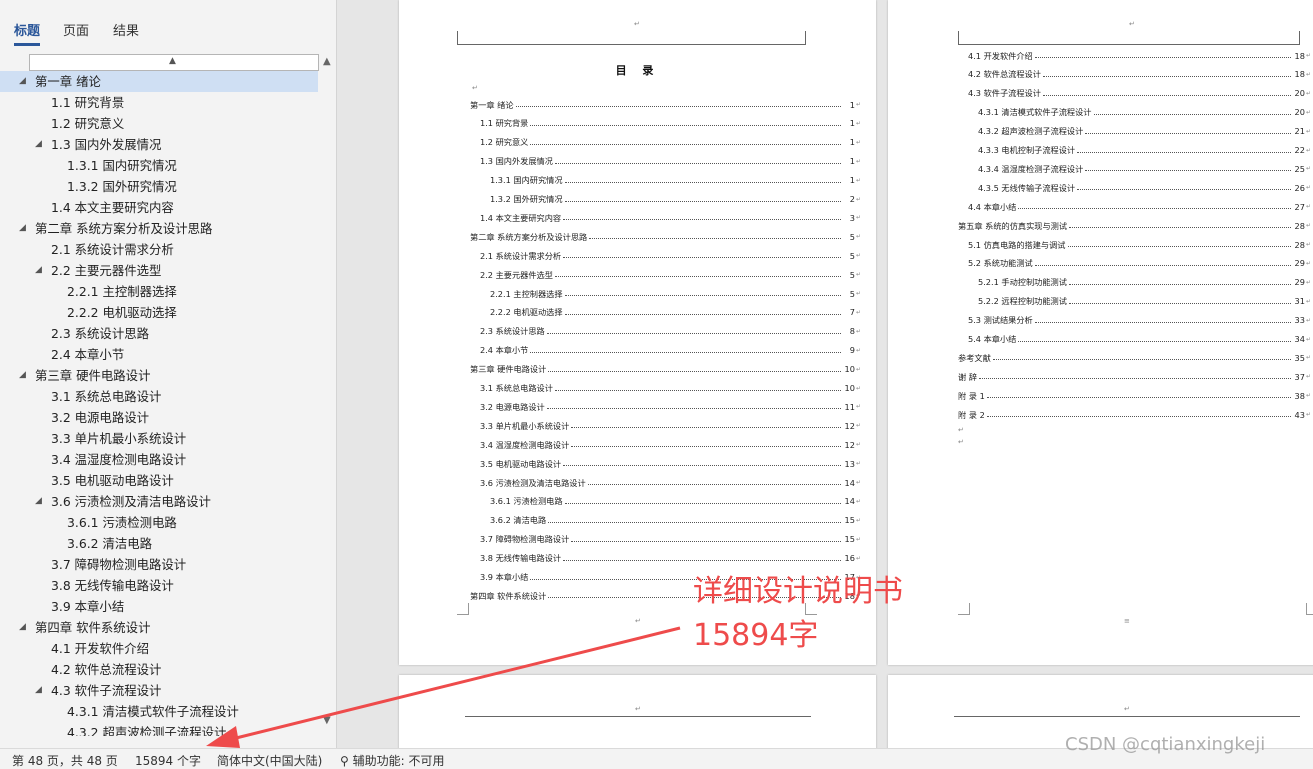 This screenshot has height=769, width=1313. Describe the element at coordinates (1134, 357) in the screenshot. I see `toc-entry: 参考文献 35 ↵` at that location.